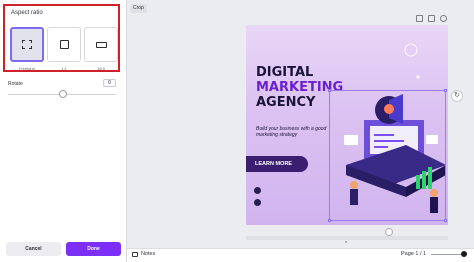  Describe the element at coordinates (109, 83) in the screenshot. I see `rotate-value-input: 0` at that location.